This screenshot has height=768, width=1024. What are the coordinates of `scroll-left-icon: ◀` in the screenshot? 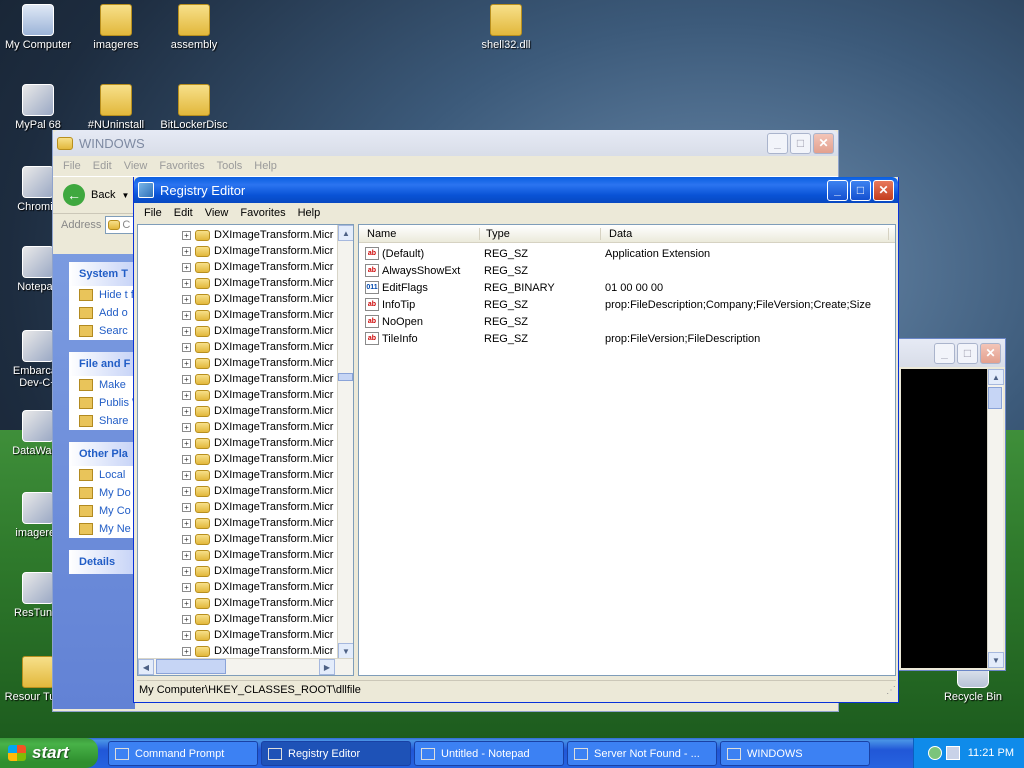 It's located at (146, 667).